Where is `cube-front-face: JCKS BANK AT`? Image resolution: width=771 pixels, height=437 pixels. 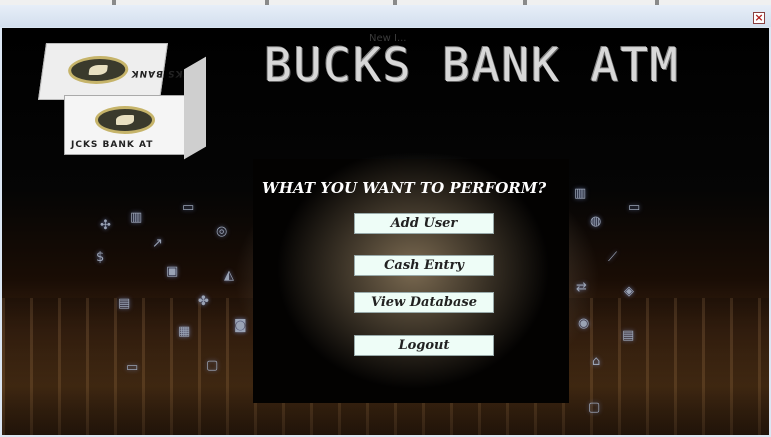 cube-front-face: JCKS BANK AT is located at coordinates (125, 125).